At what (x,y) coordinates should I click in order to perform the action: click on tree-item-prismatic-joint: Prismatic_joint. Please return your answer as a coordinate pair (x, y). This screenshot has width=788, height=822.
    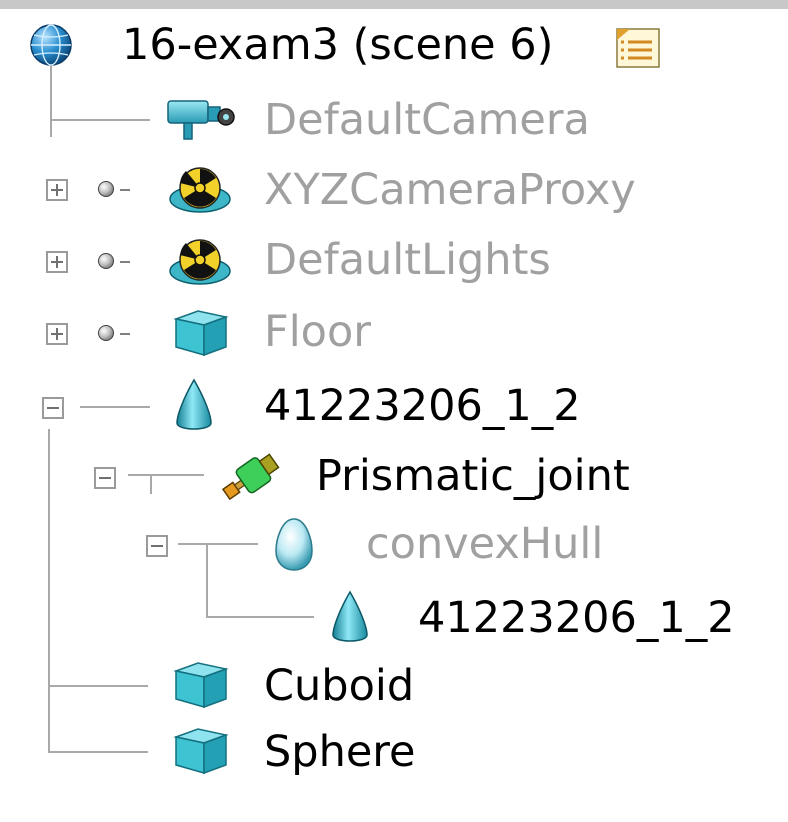
    Looking at the image, I should click on (394, 476).